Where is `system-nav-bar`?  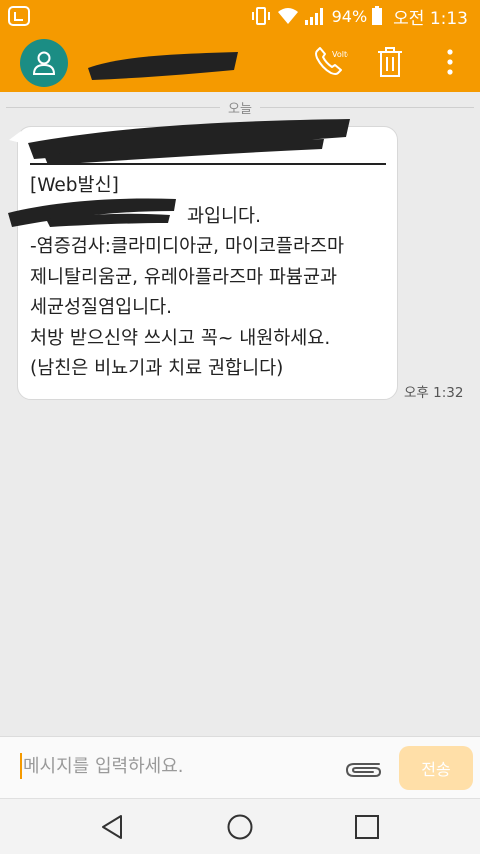 system-nav-bar is located at coordinates (240, 826).